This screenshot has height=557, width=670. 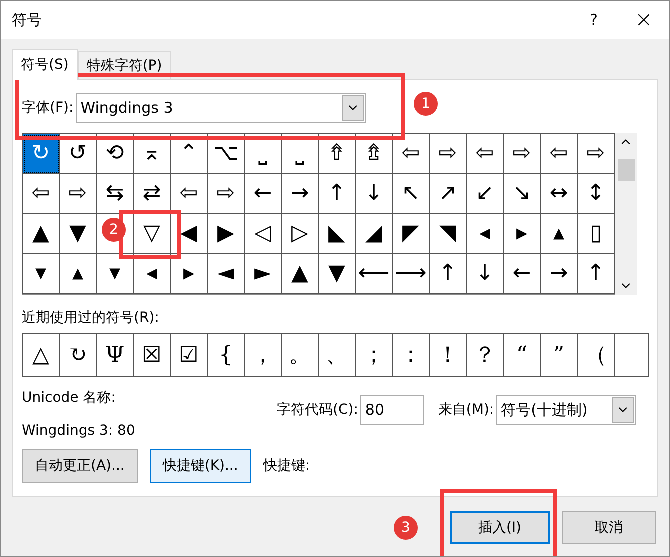 I want to click on step-badge: 3, so click(x=406, y=528).